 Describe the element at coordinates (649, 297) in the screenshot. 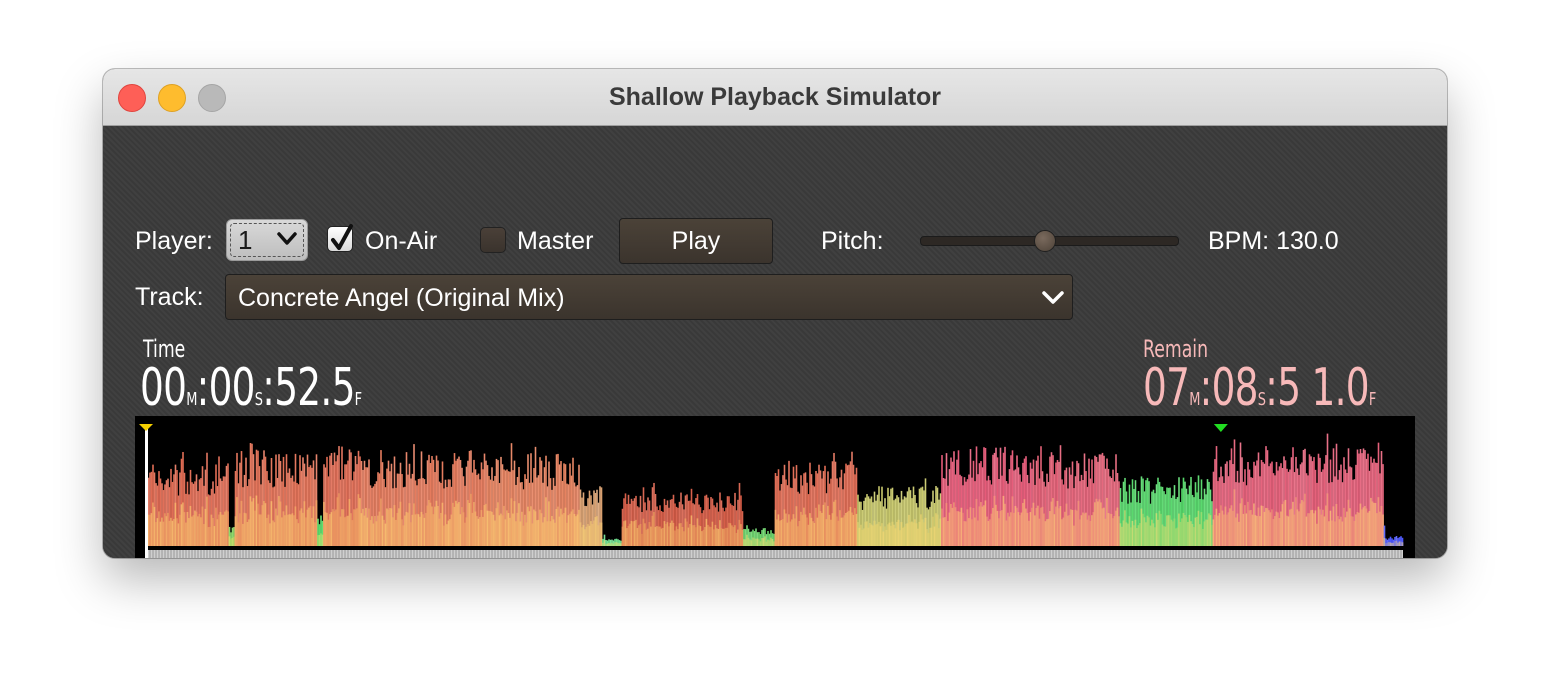

I see `track-select: Concrete Angel (Original Mix)` at that location.